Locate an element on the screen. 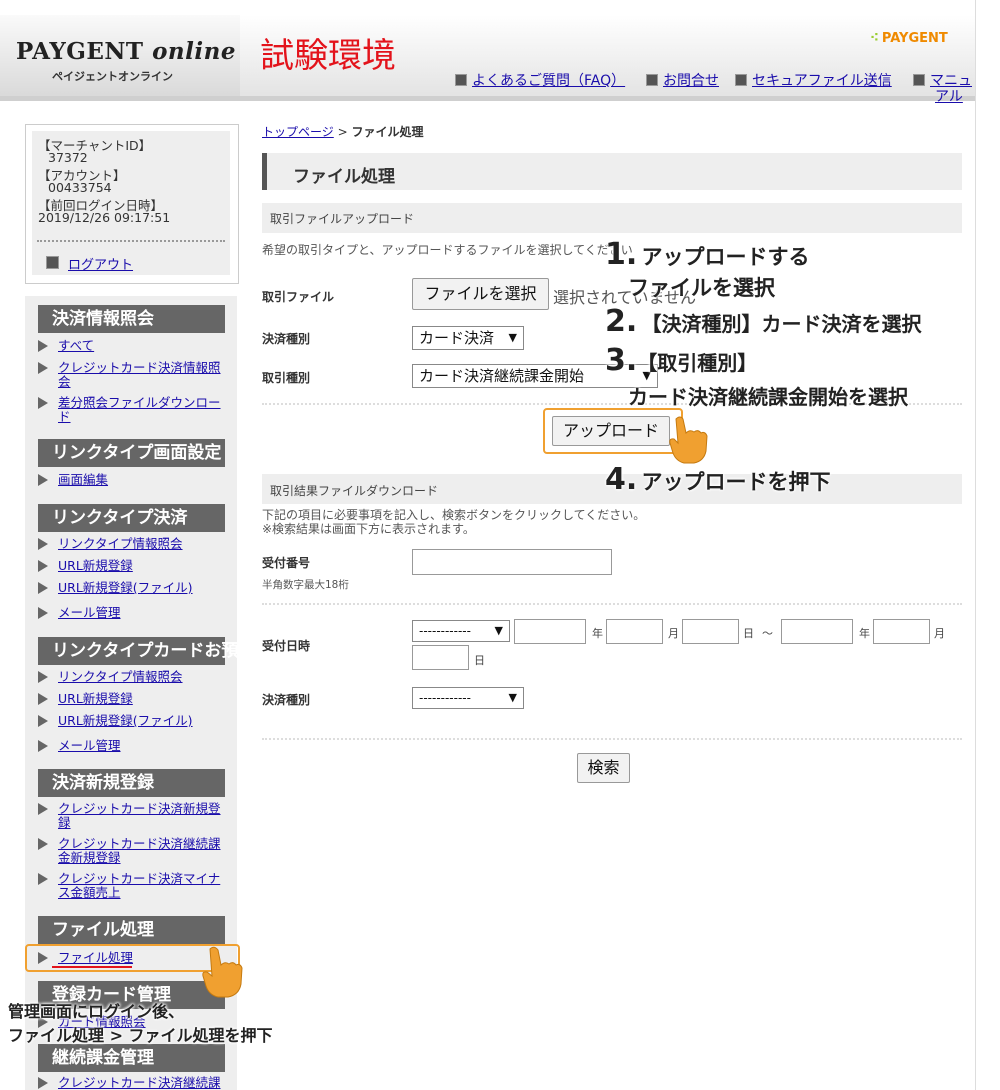  to-month-input is located at coordinates (901, 631).